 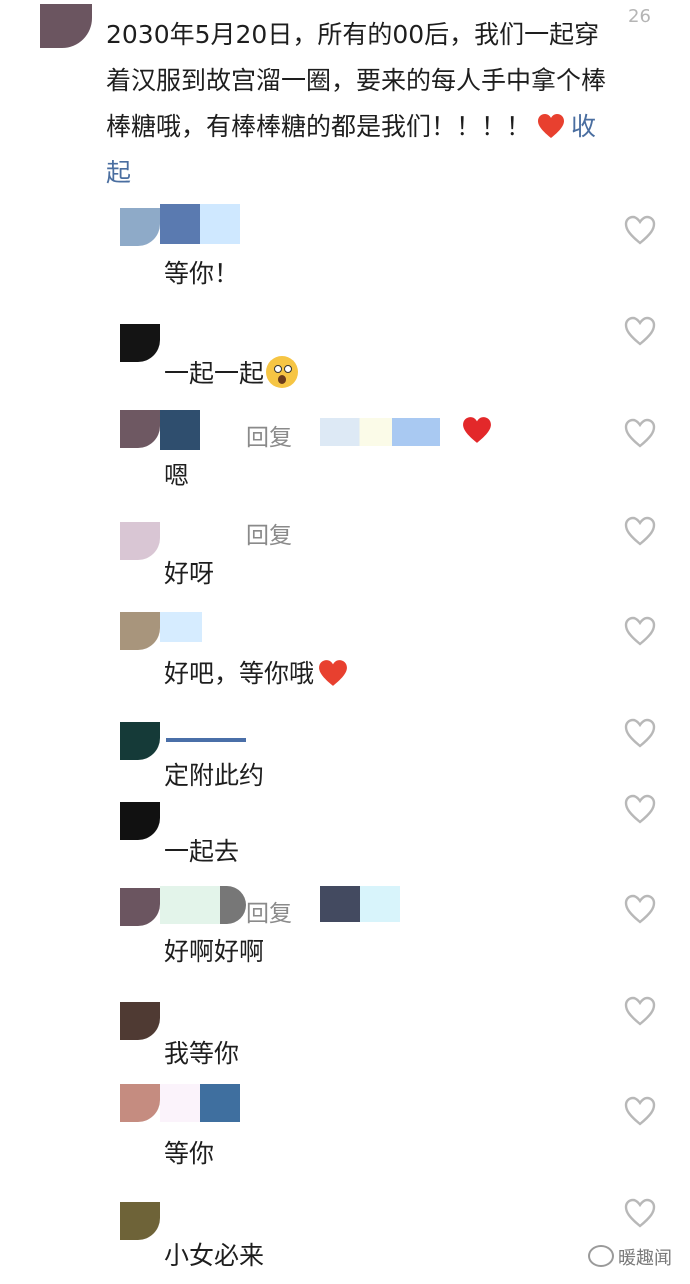 I want to click on wechat-icon, so click(x=601, y=1256).